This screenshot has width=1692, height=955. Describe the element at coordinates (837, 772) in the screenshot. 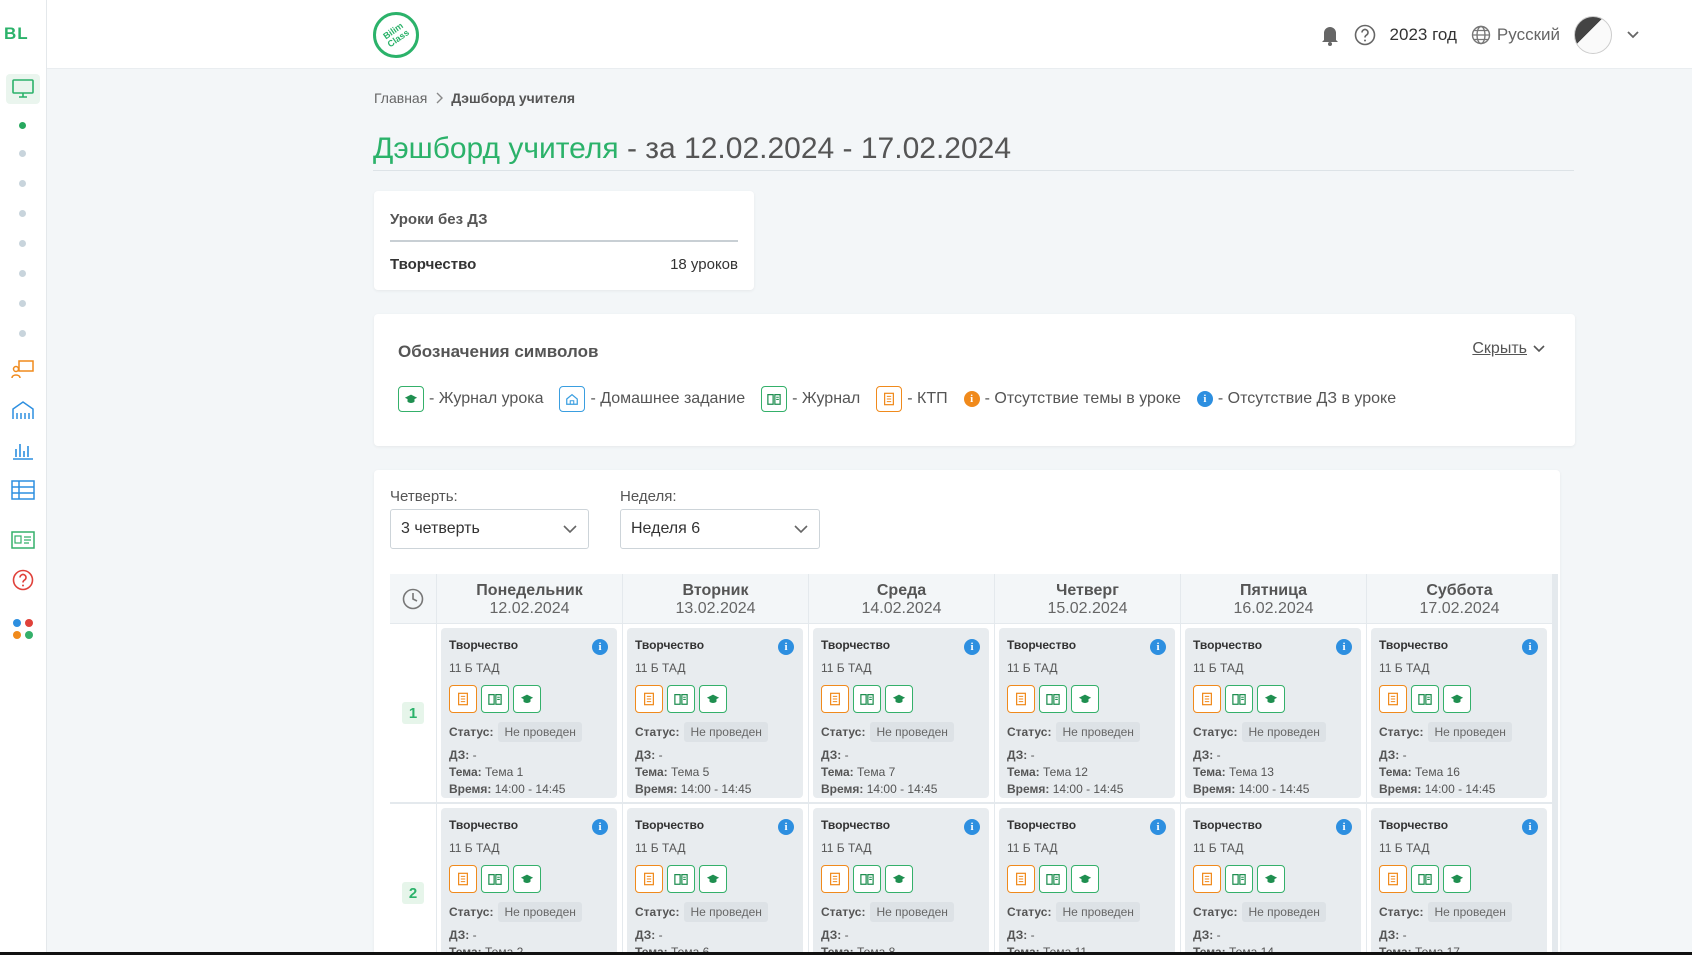

I see `topic-label: Тема:` at that location.